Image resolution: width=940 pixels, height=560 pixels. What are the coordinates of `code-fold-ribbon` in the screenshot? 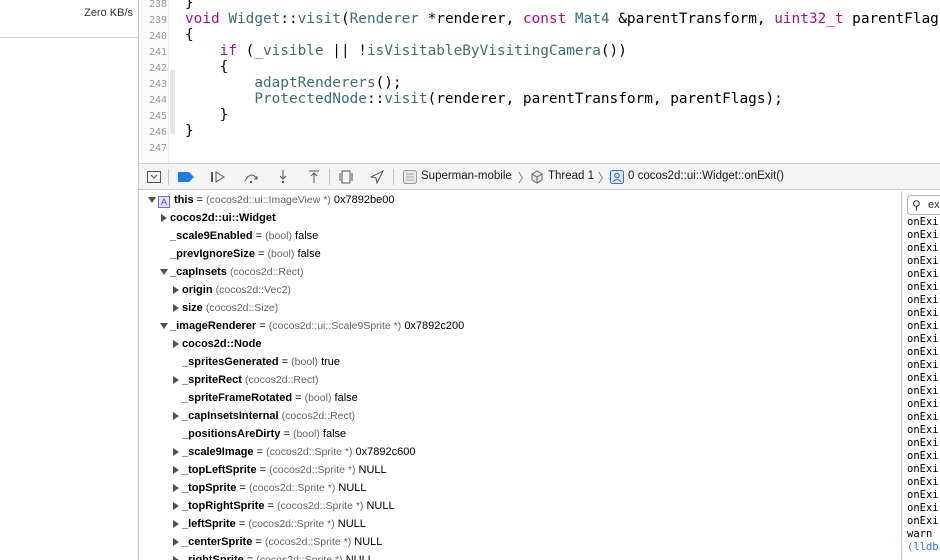 It's located at (172, 102).